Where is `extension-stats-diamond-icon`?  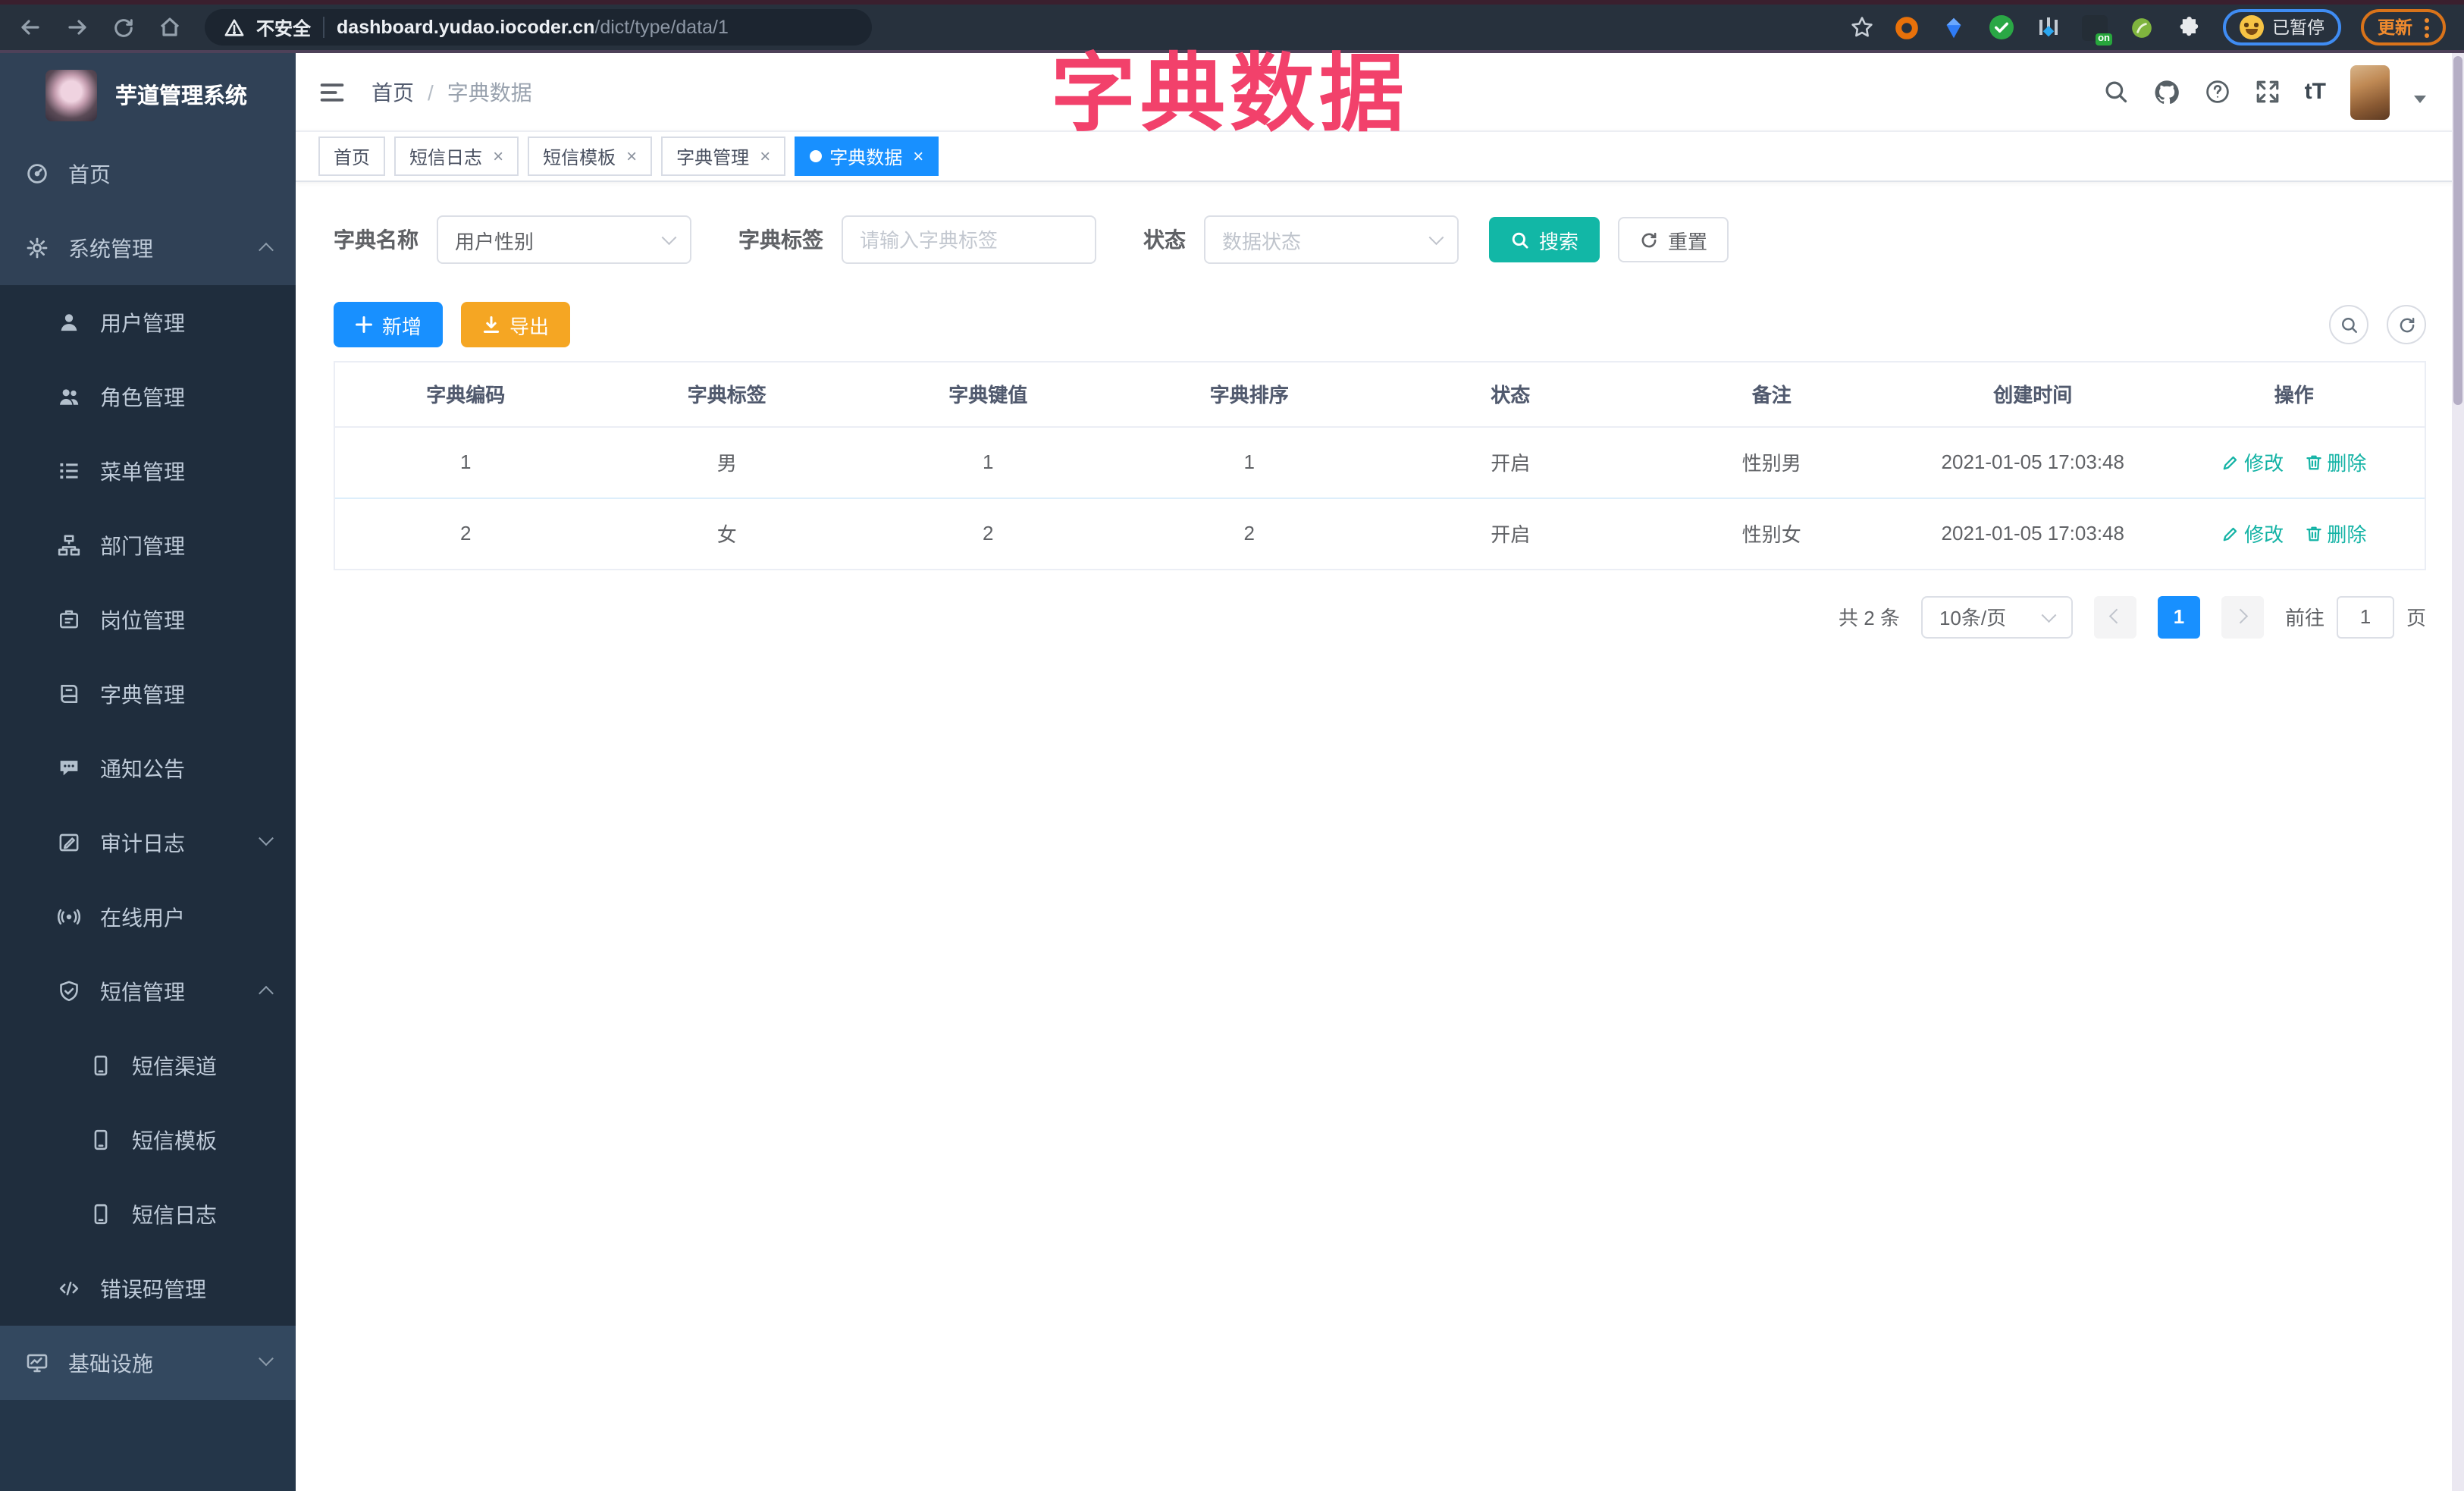
extension-stats-diamond-icon is located at coordinates (2047, 27).